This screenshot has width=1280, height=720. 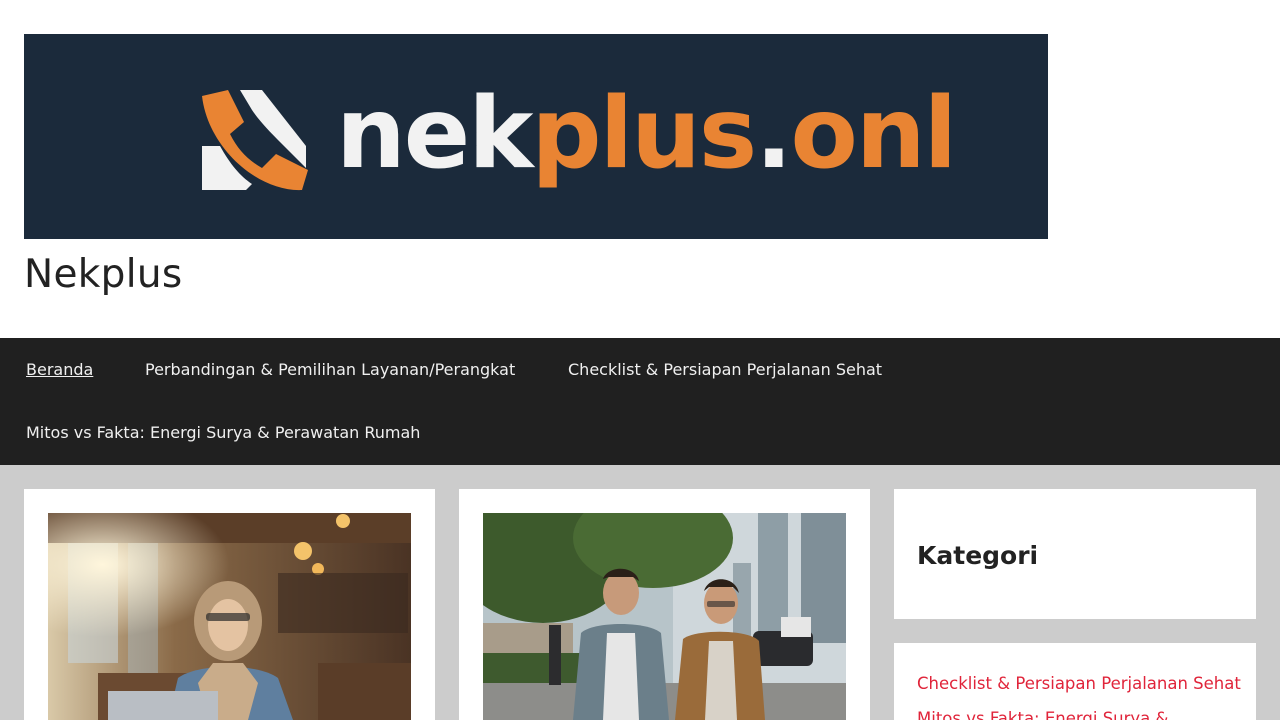 I want to click on two-men-street-image, so click(x=664, y=616).